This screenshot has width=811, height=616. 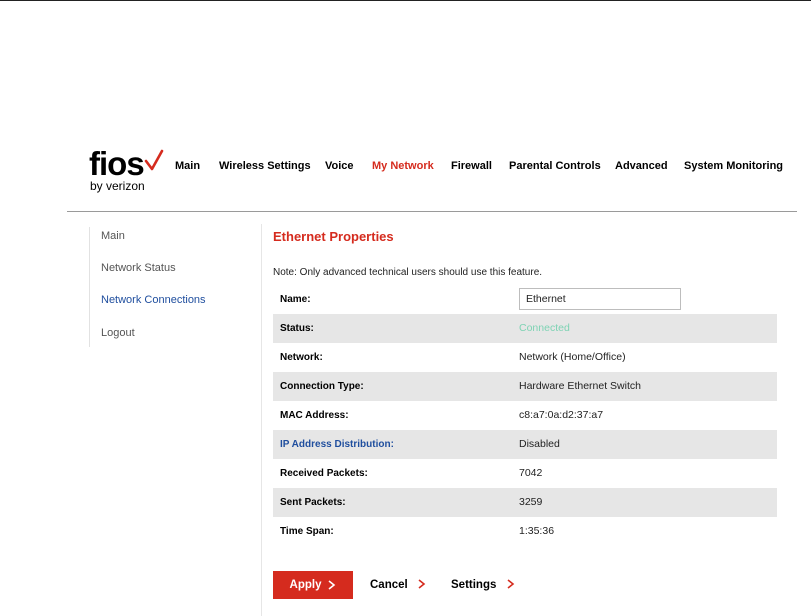 I want to click on fios-logo: fios by verizon, so click(x=129, y=171).